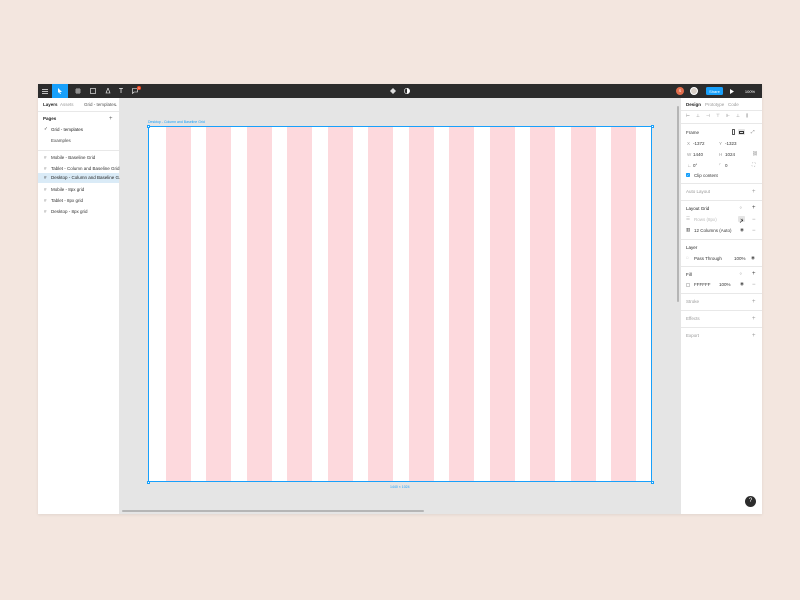 The image size is (800, 600). Describe the element at coordinates (688, 230) in the screenshot. I see `columns-grid-icon: ▥` at that location.